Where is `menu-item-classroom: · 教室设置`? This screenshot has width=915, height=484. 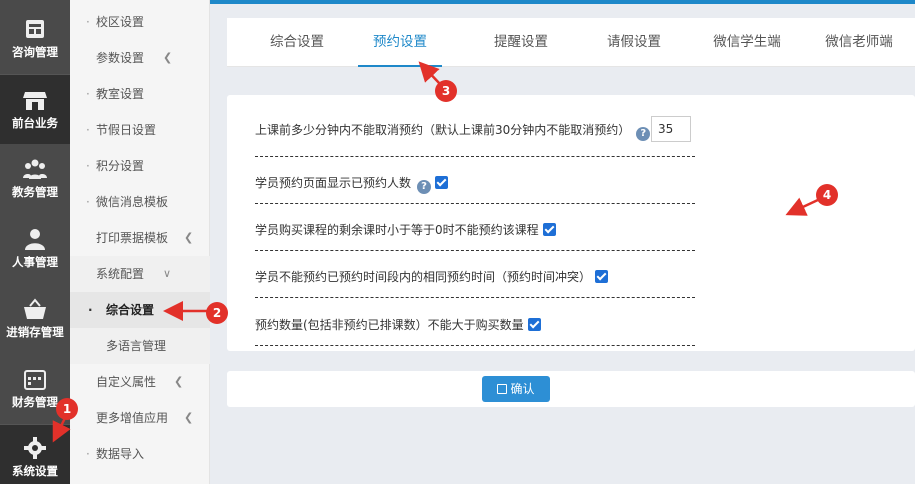 menu-item-classroom: · 教室设置 is located at coordinates (140, 94).